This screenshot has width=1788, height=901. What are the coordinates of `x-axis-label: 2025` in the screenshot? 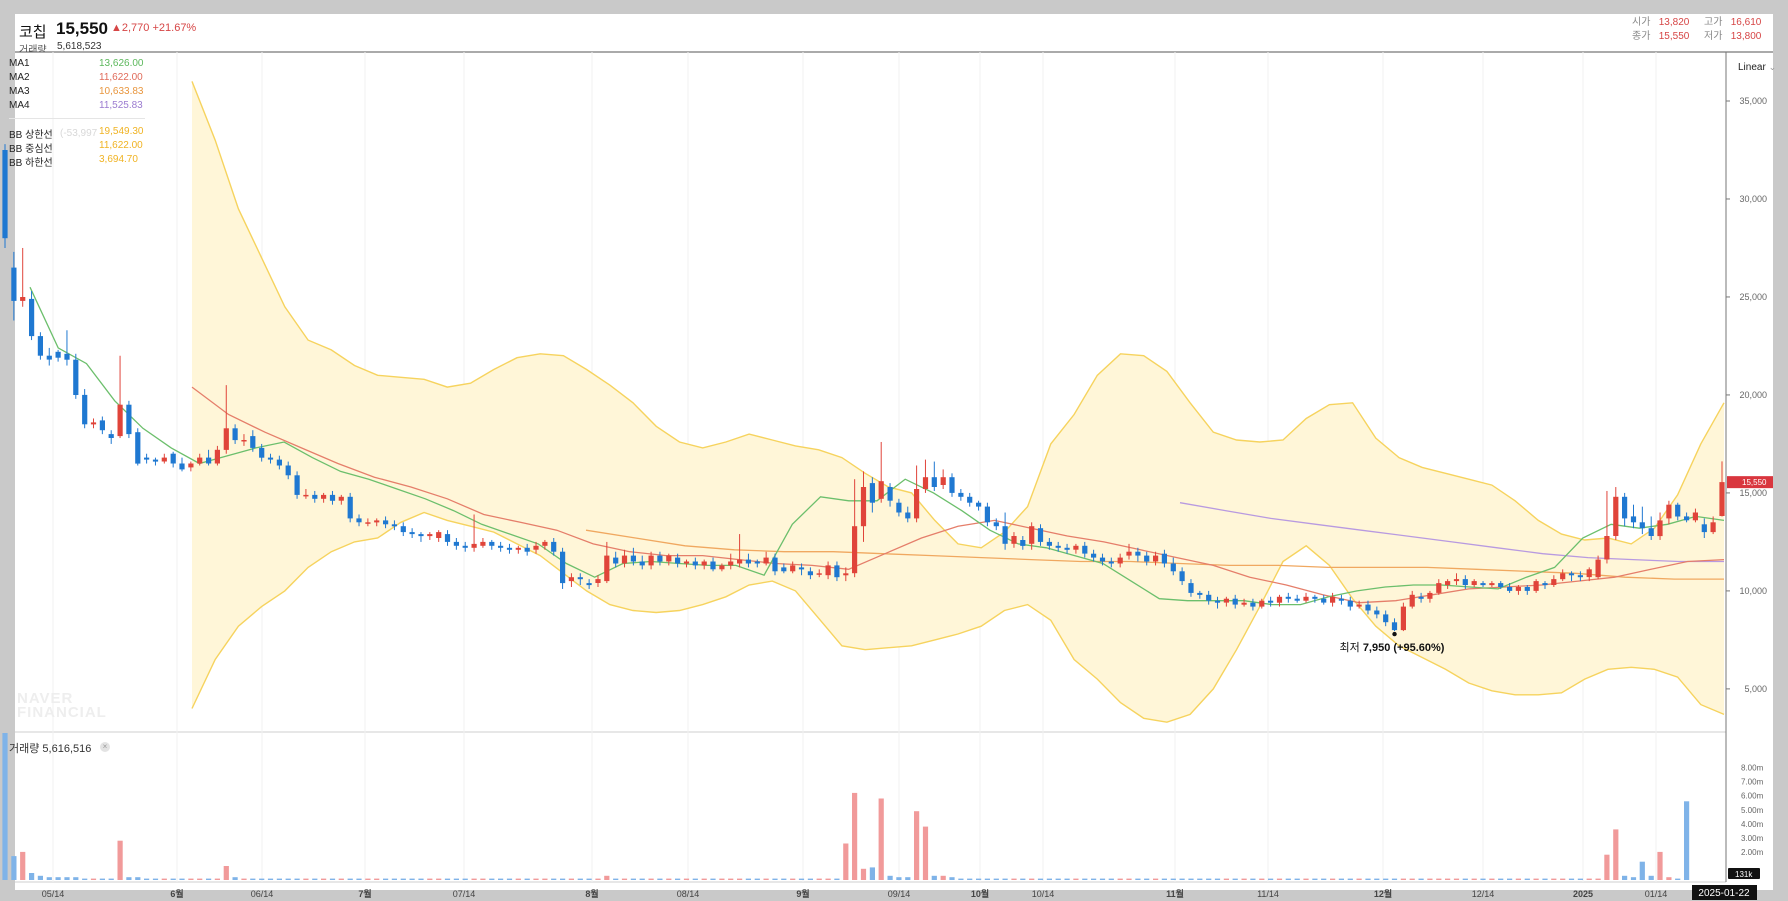 It's located at (1583, 894).